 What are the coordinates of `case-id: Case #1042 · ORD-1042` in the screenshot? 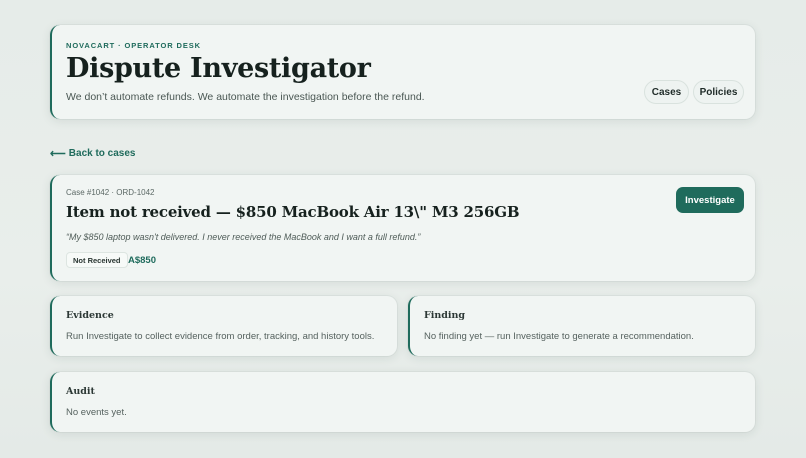 It's located at (110, 192).